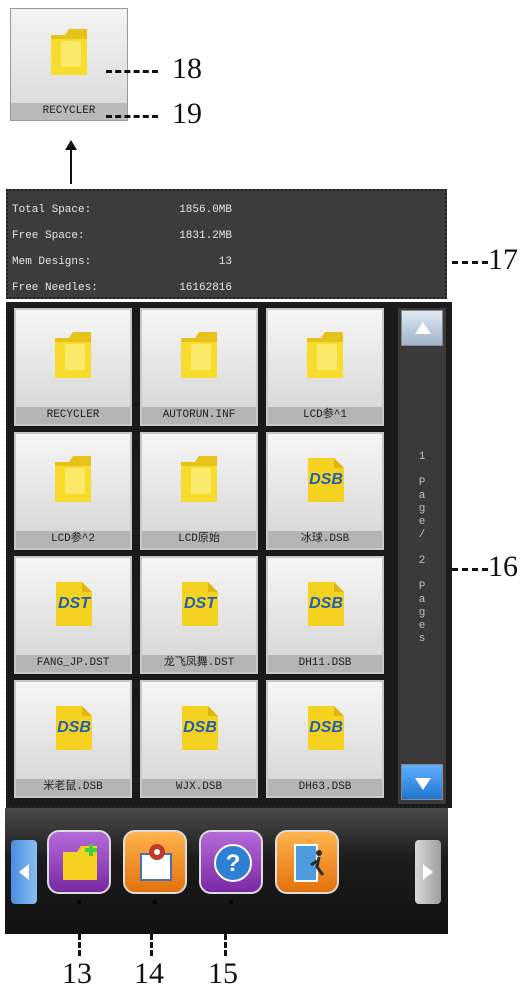  I want to click on file-tile: DST FANG_JP.DST, so click(73, 615).